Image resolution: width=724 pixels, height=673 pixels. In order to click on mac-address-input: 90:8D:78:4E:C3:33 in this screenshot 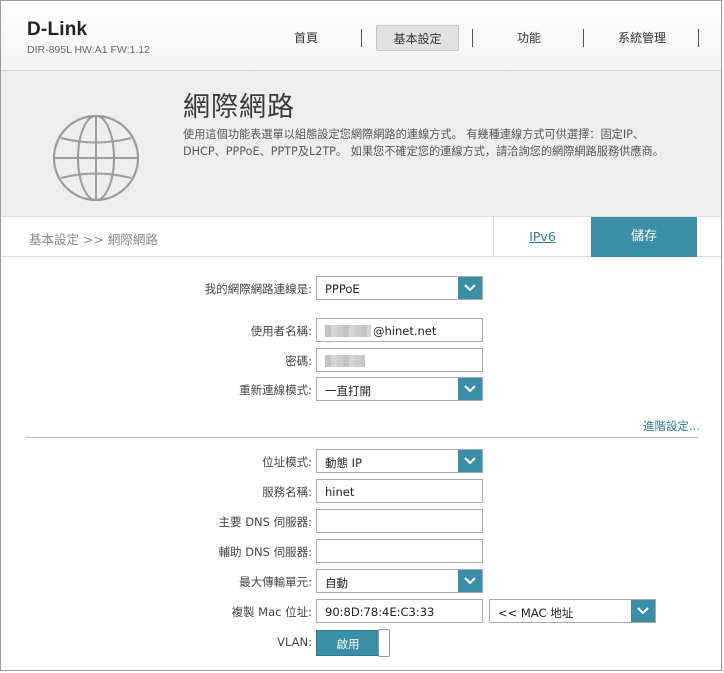, I will do `click(399, 611)`.